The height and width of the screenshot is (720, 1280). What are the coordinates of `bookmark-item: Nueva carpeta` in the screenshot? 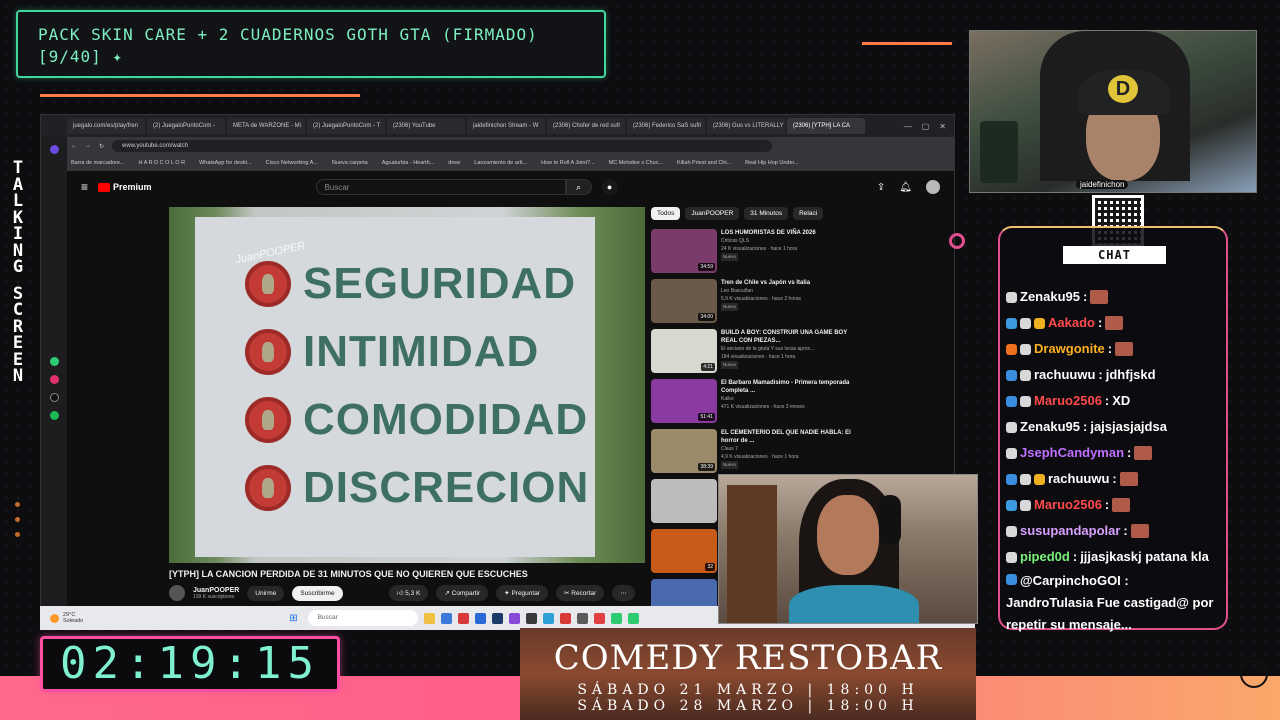 It's located at (350, 163).